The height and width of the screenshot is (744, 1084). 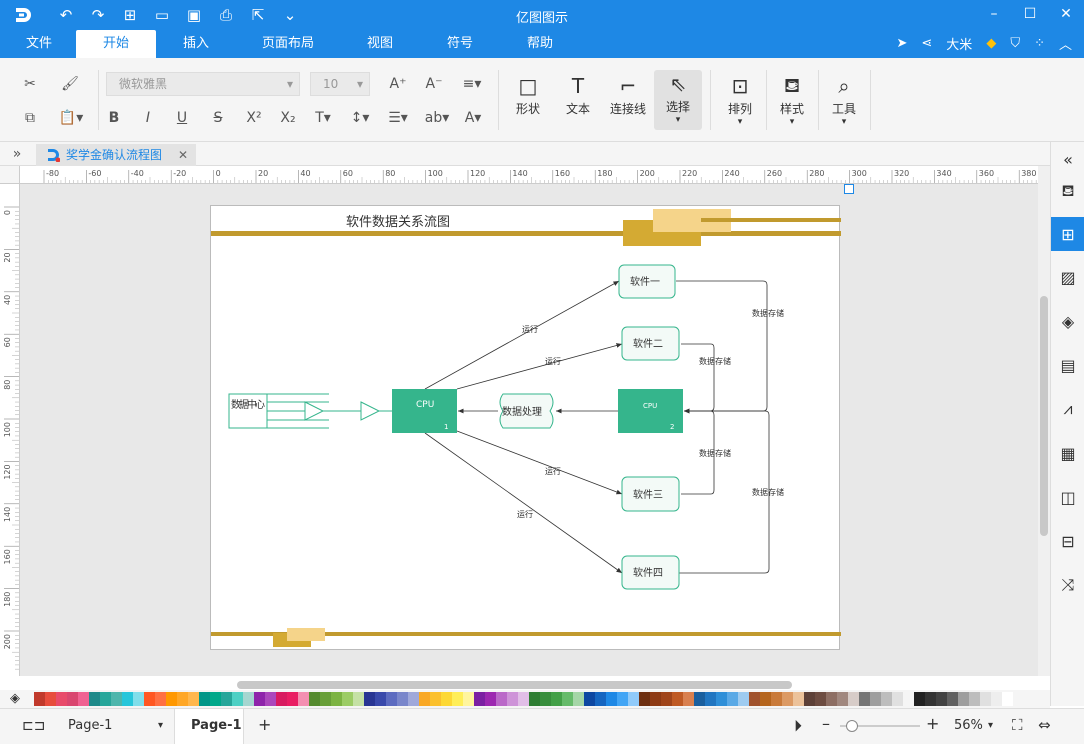 What do you see at coordinates (90, 725) in the screenshot?
I see `page-select: Page-1` at bounding box center [90, 725].